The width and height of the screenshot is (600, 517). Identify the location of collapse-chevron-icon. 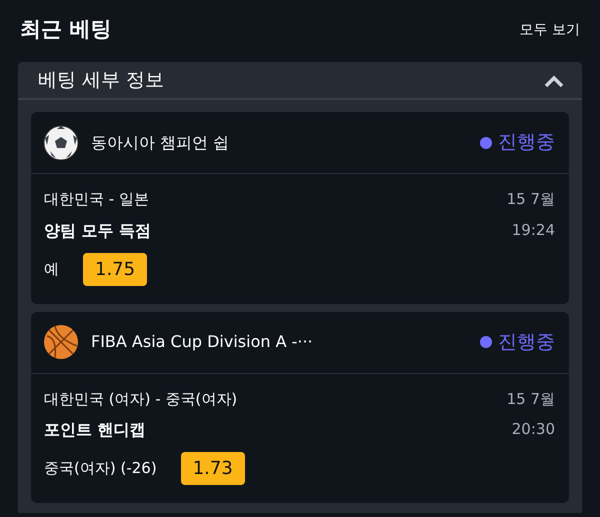
(554, 81).